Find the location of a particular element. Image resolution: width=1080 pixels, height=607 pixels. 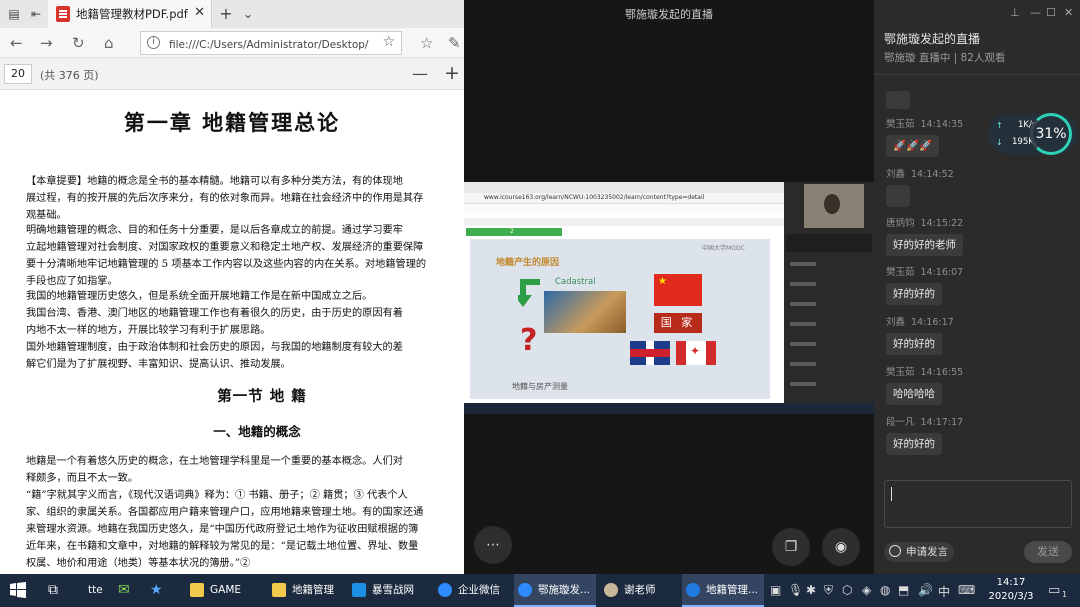

page-count: (共 376 页) is located at coordinates (69, 75).